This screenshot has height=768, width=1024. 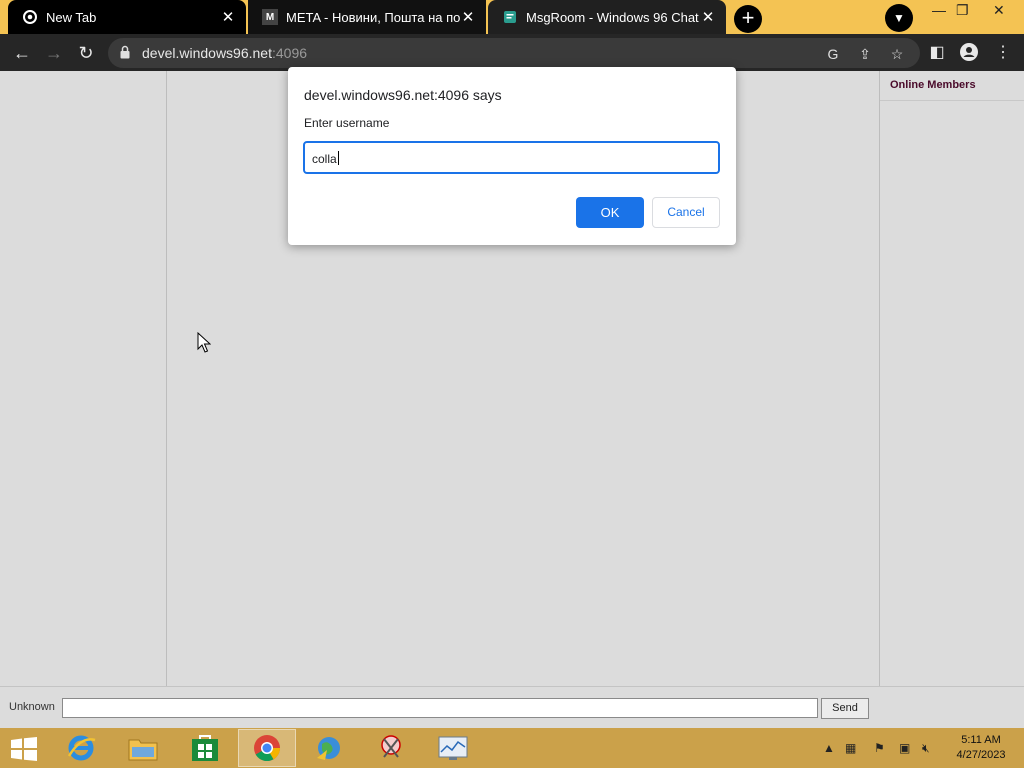 What do you see at coordinates (204, 345) in the screenshot?
I see `mouse-cursor-icon` at bounding box center [204, 345].